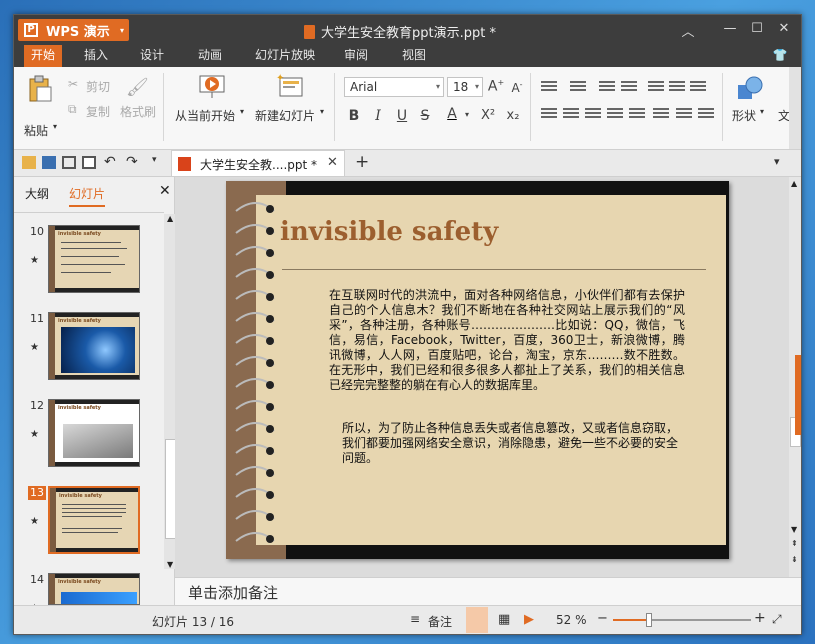 The width and height of the screenshot is (815, 644). Describe the element at coordinates (488, 591) in the screenshot. I see `notes-pane: 单击添加备注` at that location.